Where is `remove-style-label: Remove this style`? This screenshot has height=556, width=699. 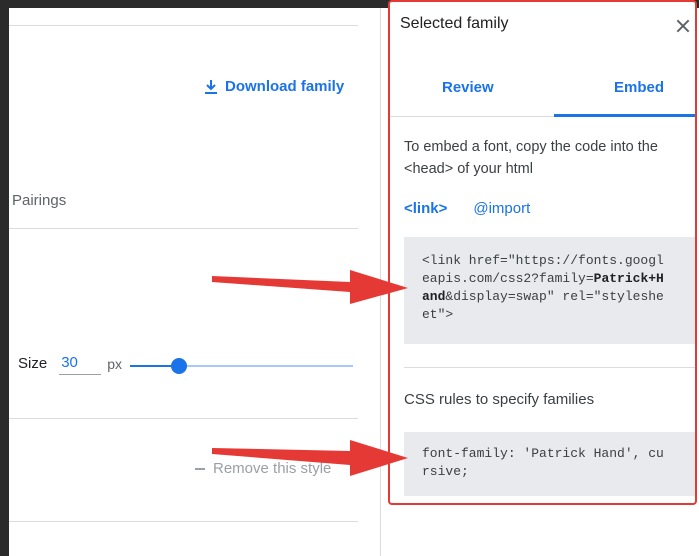 remove-style-label: Remove this style is located at coordinates (272, 468).